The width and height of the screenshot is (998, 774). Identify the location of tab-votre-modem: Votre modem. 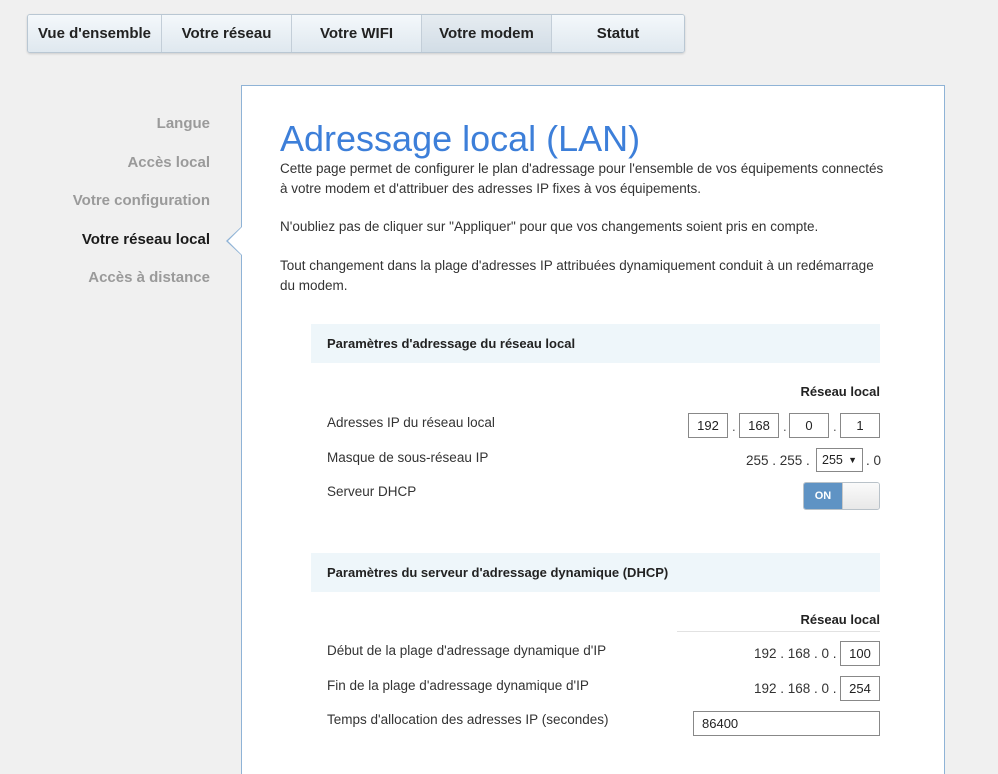
(487, 33).